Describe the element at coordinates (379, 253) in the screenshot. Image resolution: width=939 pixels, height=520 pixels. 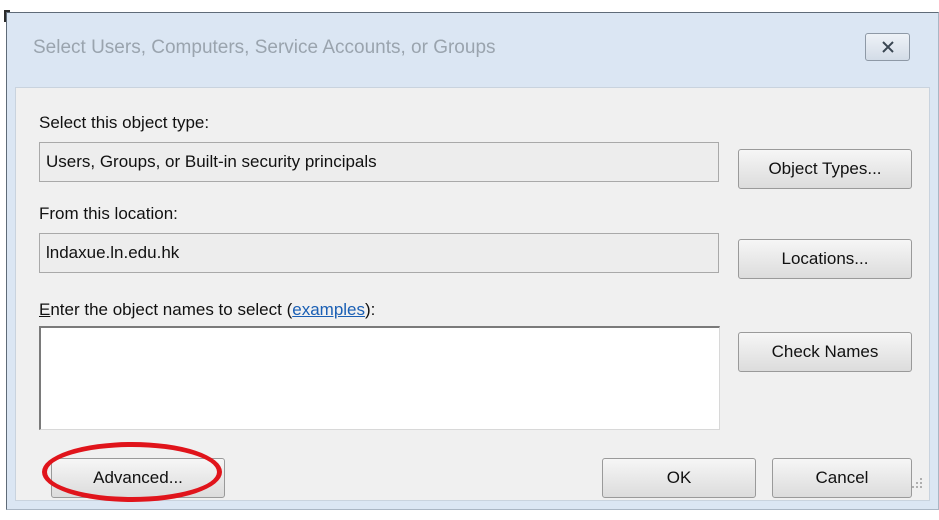
I see `location-field: lndaxue.ln.edu.hk` at that location.